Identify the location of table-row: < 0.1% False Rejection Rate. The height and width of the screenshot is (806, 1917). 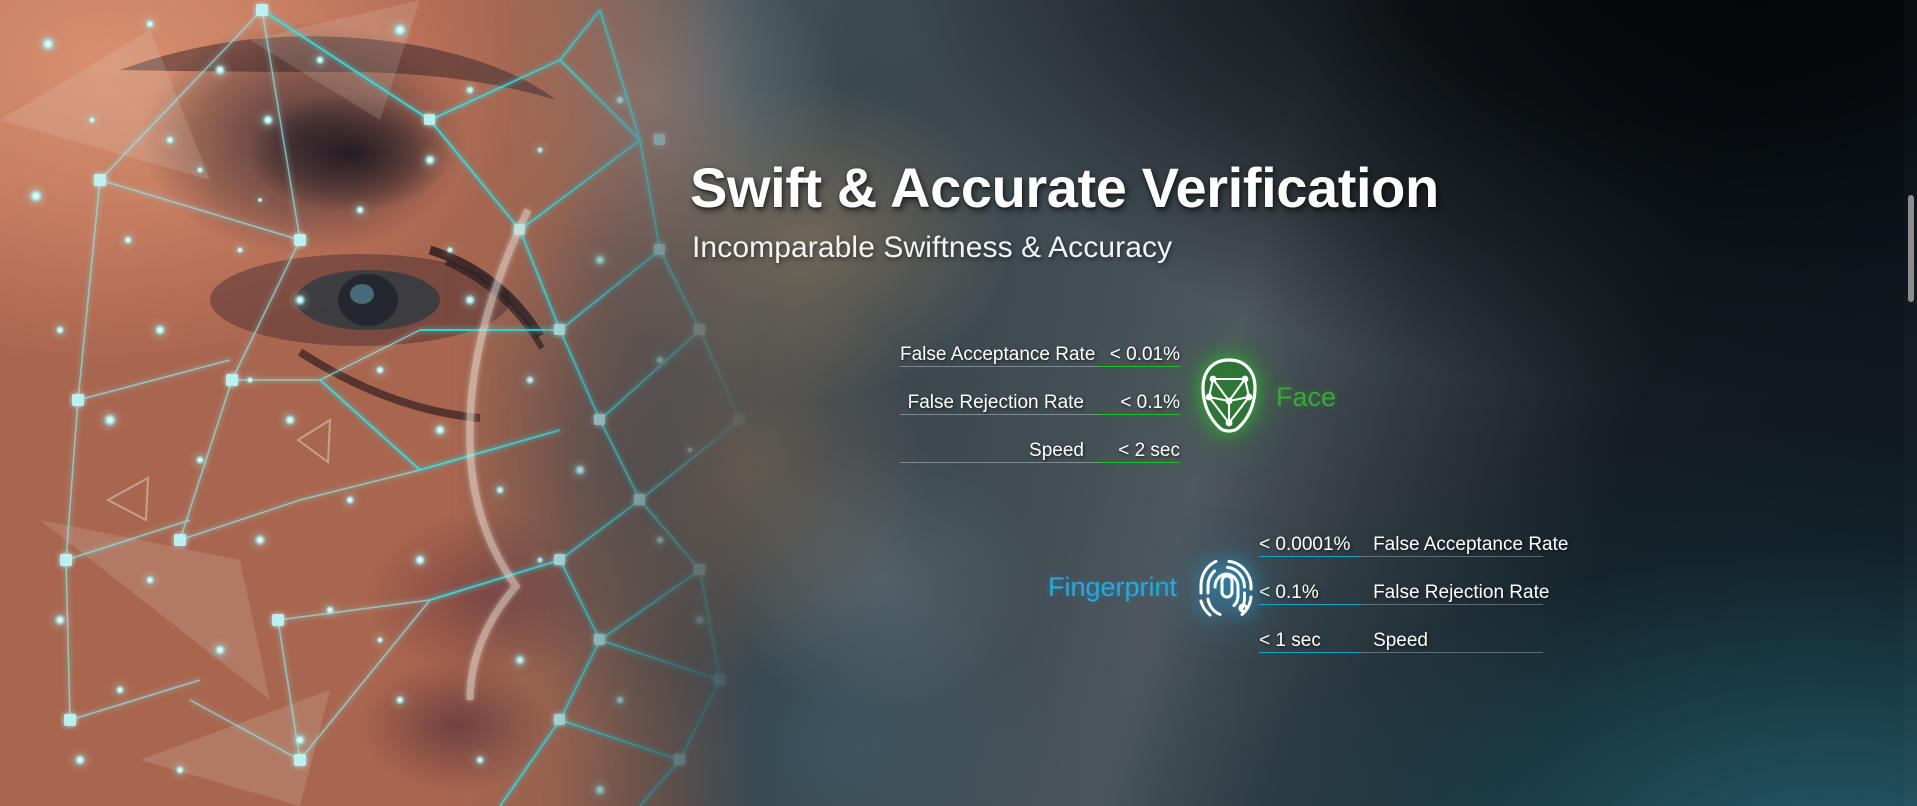
(1404, 587).